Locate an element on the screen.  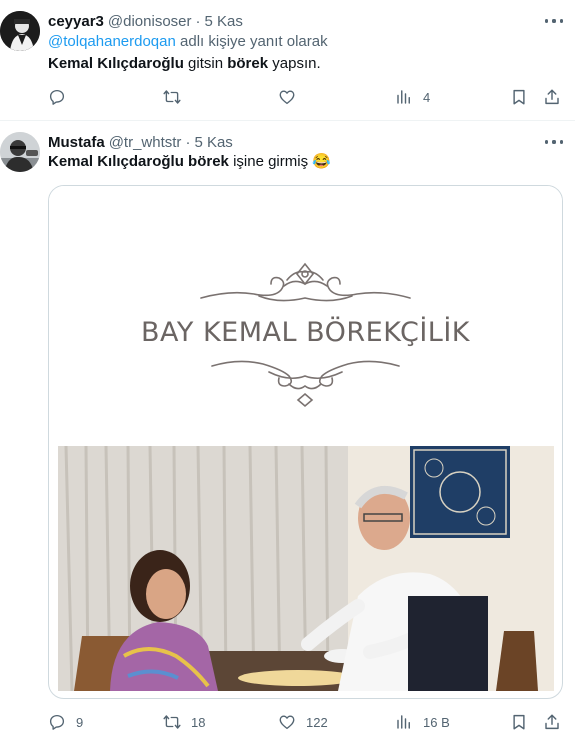
retweet-button is located at coordinates (177, 97).